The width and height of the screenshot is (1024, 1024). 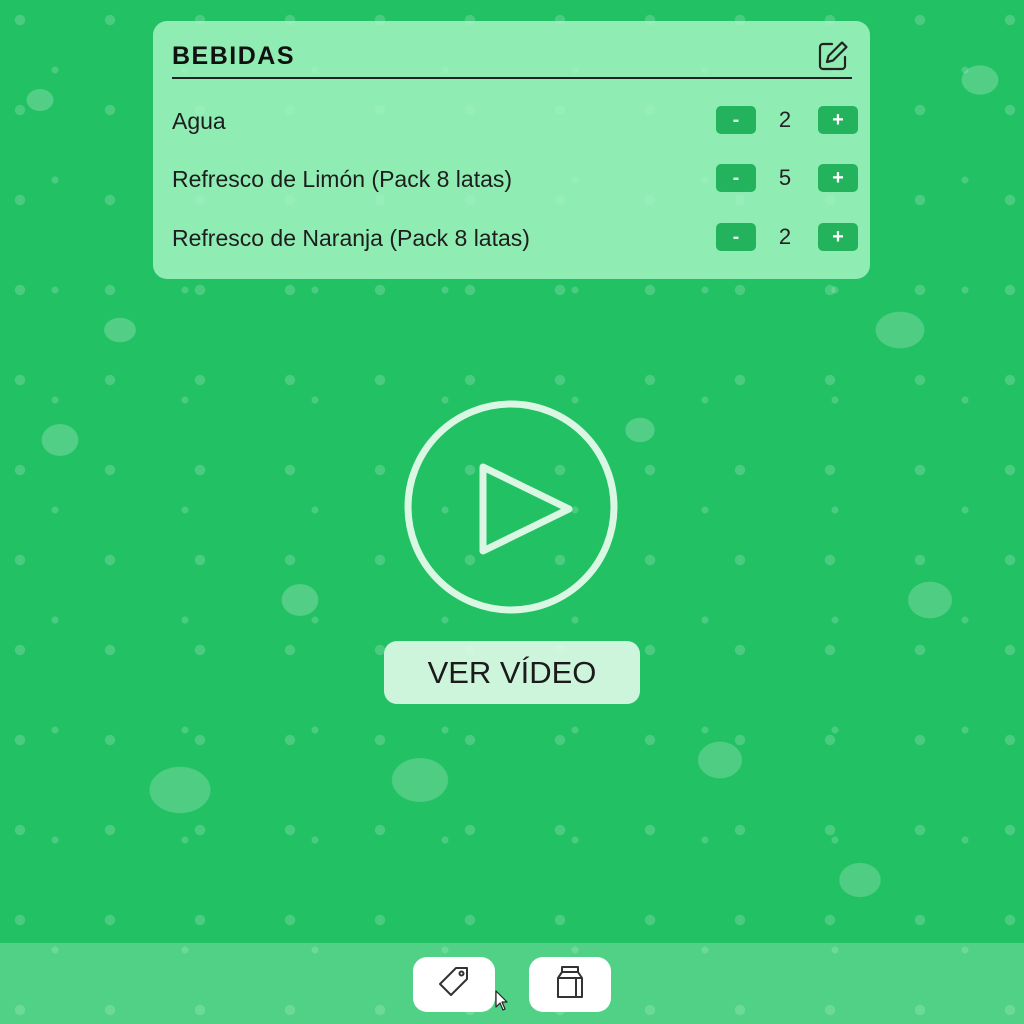 I want to click on bottom-nav, so click(x=512, y=983).